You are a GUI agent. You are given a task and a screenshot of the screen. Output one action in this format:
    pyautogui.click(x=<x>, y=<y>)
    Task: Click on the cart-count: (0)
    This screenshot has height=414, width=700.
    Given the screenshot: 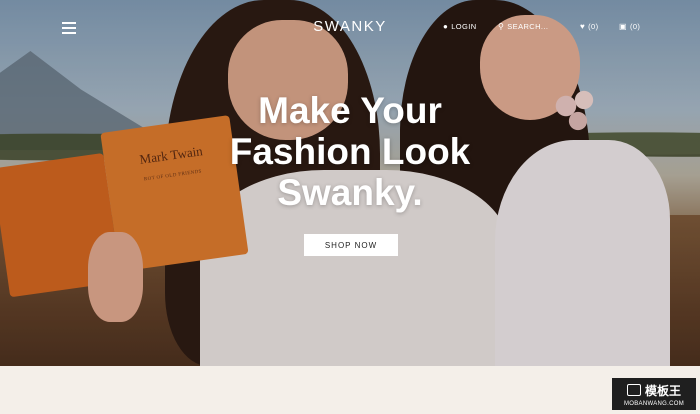 What is the action you would take?
    pyautogui.click(x=635, y=26)
    